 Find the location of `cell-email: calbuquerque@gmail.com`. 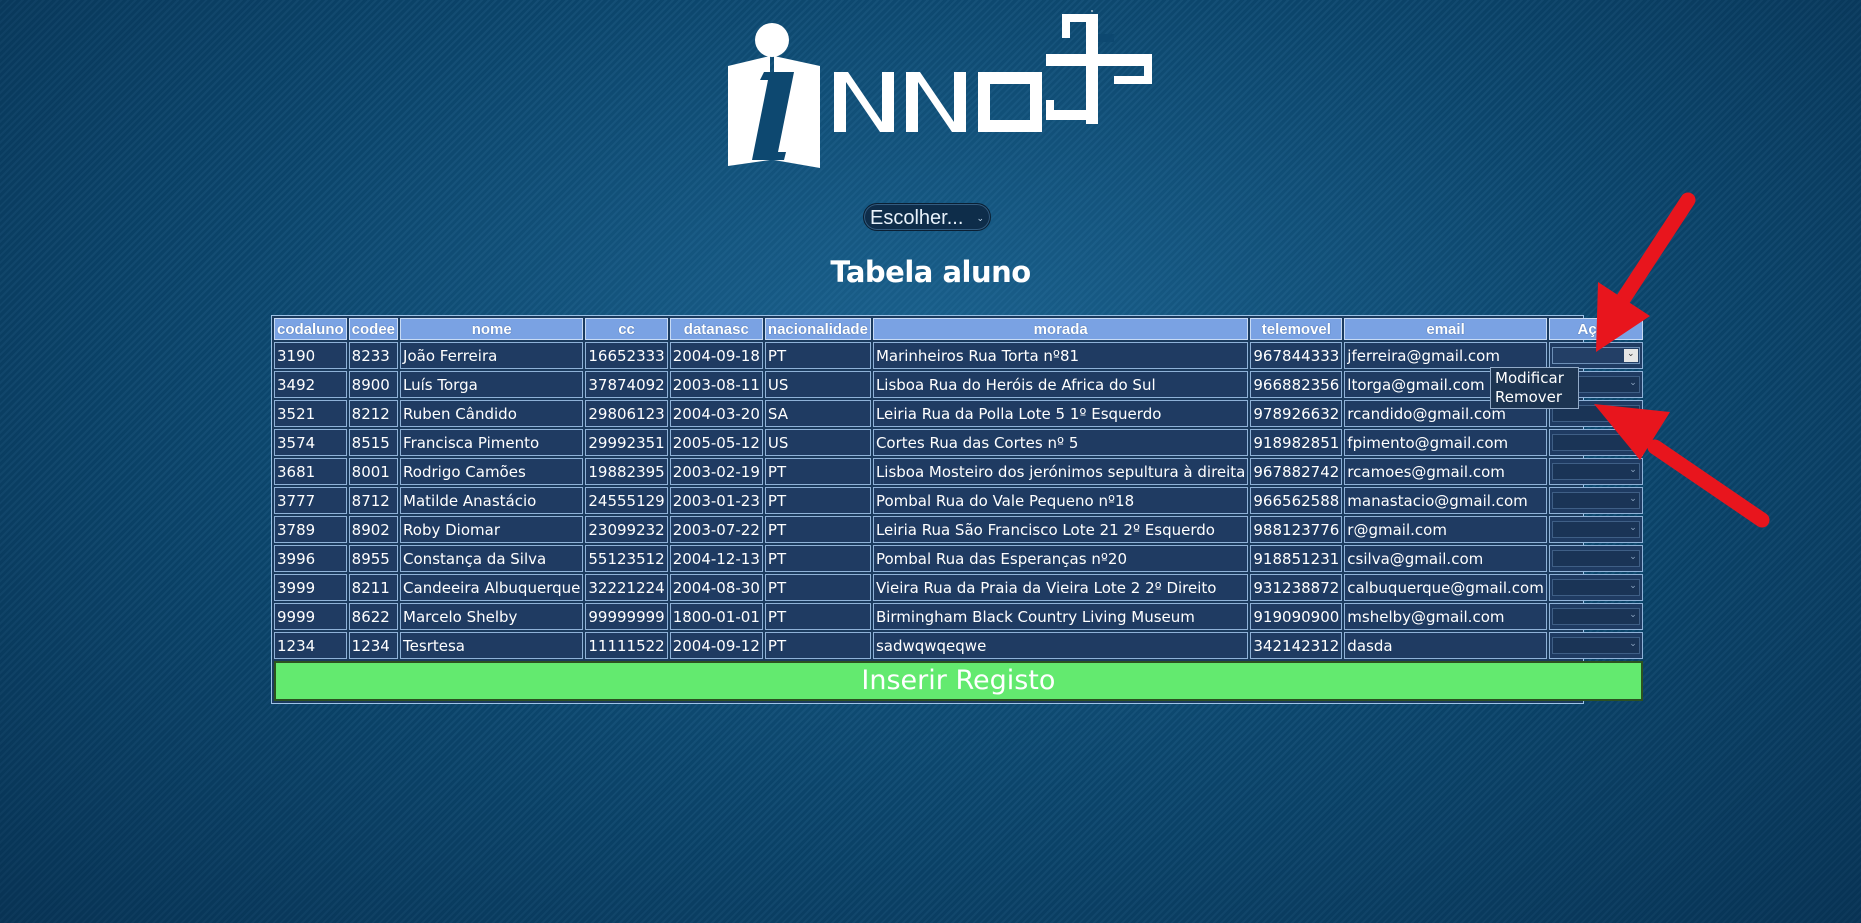

cell-email: calbuquerque@gmail.com is located at coordinates (1445, 587).